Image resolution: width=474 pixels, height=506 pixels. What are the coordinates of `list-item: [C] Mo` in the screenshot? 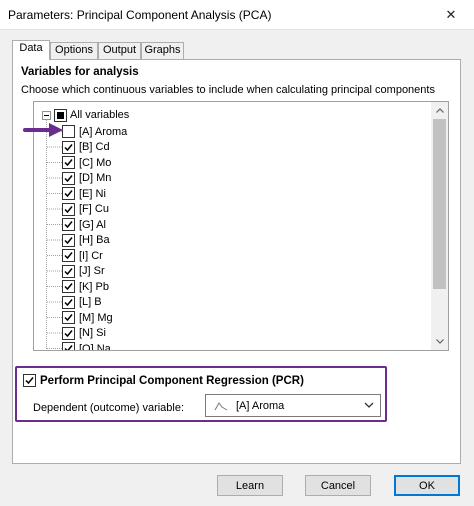 It's located at (86, 162).